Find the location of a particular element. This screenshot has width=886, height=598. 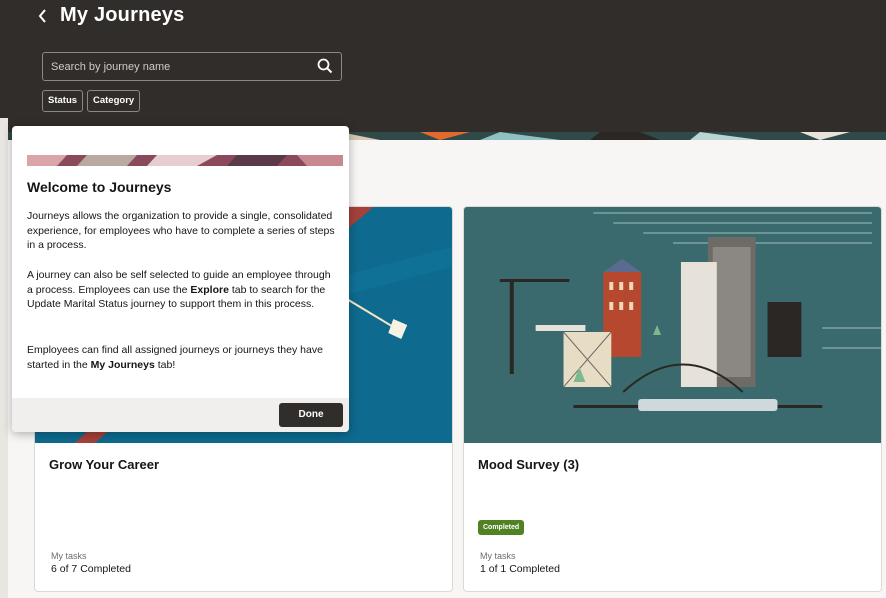

my-journeys-tab-reference: My Journeys is located at coordinates (122, 364).